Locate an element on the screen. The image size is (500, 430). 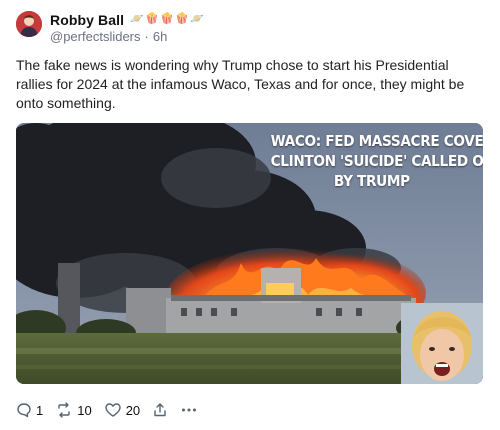
more-button is located at coordinates (189, 410).